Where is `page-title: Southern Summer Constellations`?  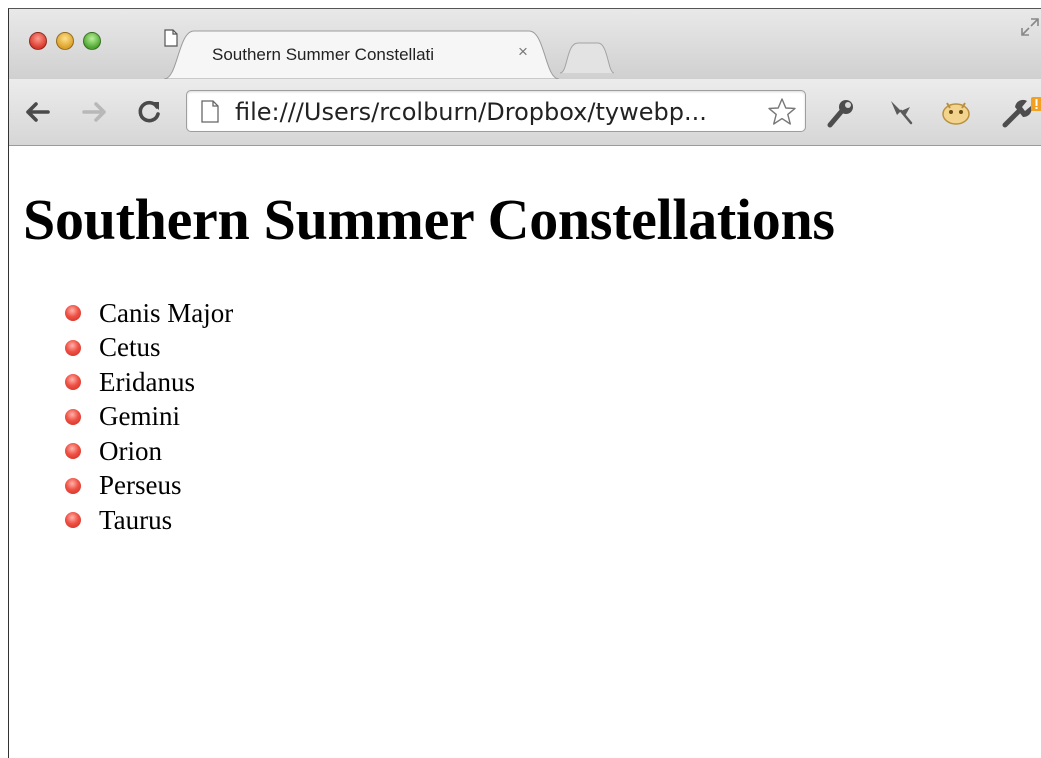
page-title: Southern Summer Constellations is located at coordinates (429, 219).